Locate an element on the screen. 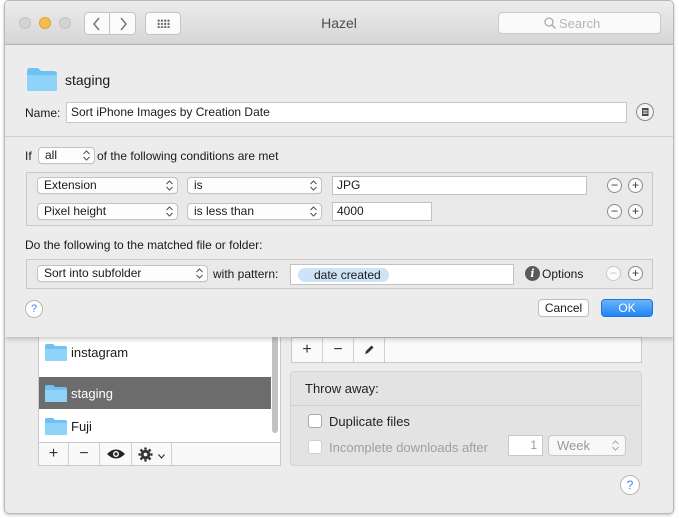 The width and height of the screenshot is (679, 518). search-input: Search is located at coordinates (579, 23).